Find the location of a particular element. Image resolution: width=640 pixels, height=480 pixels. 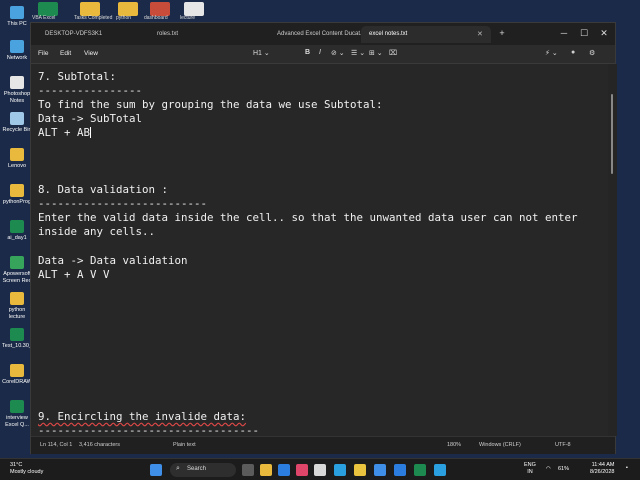

file-icon is located at coordinates (160, 9).